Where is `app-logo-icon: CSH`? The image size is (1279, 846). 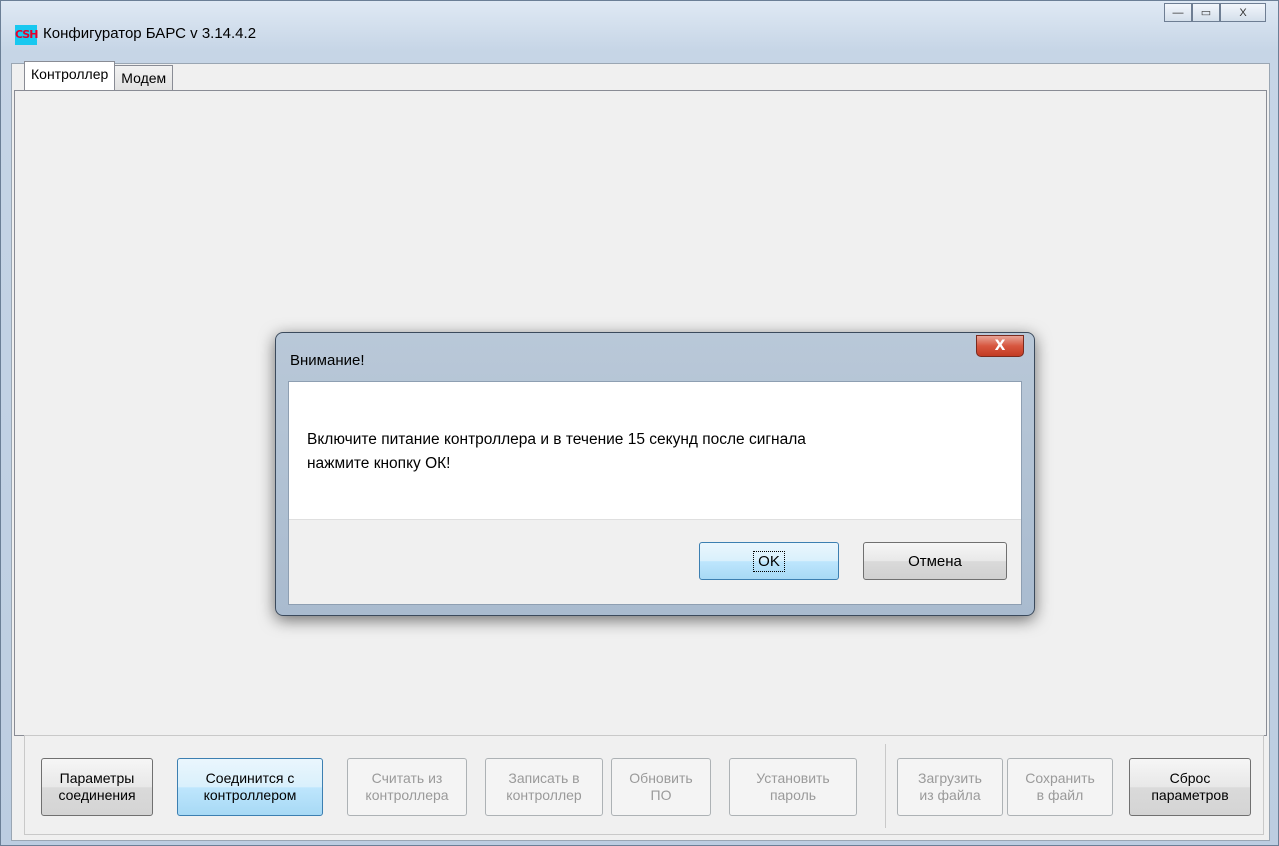 app-logo-icon: CSH is located at coordinates (26, 35).